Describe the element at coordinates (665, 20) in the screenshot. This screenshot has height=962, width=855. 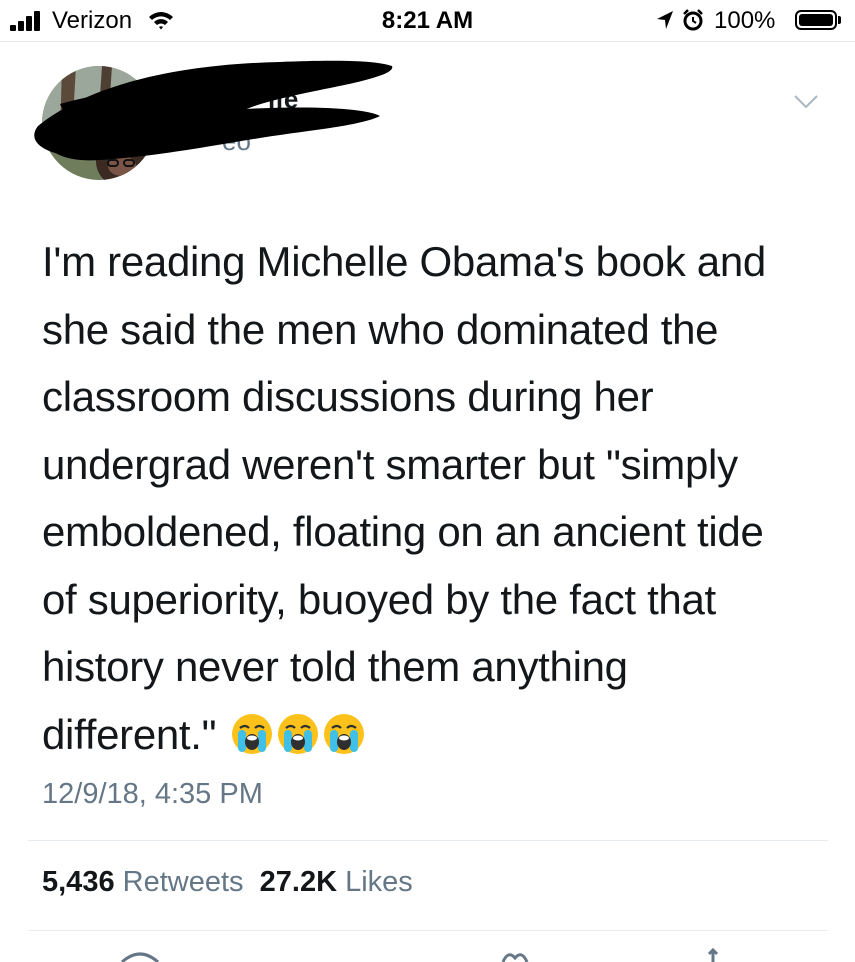
I see `location-arrow-icon` at that location.